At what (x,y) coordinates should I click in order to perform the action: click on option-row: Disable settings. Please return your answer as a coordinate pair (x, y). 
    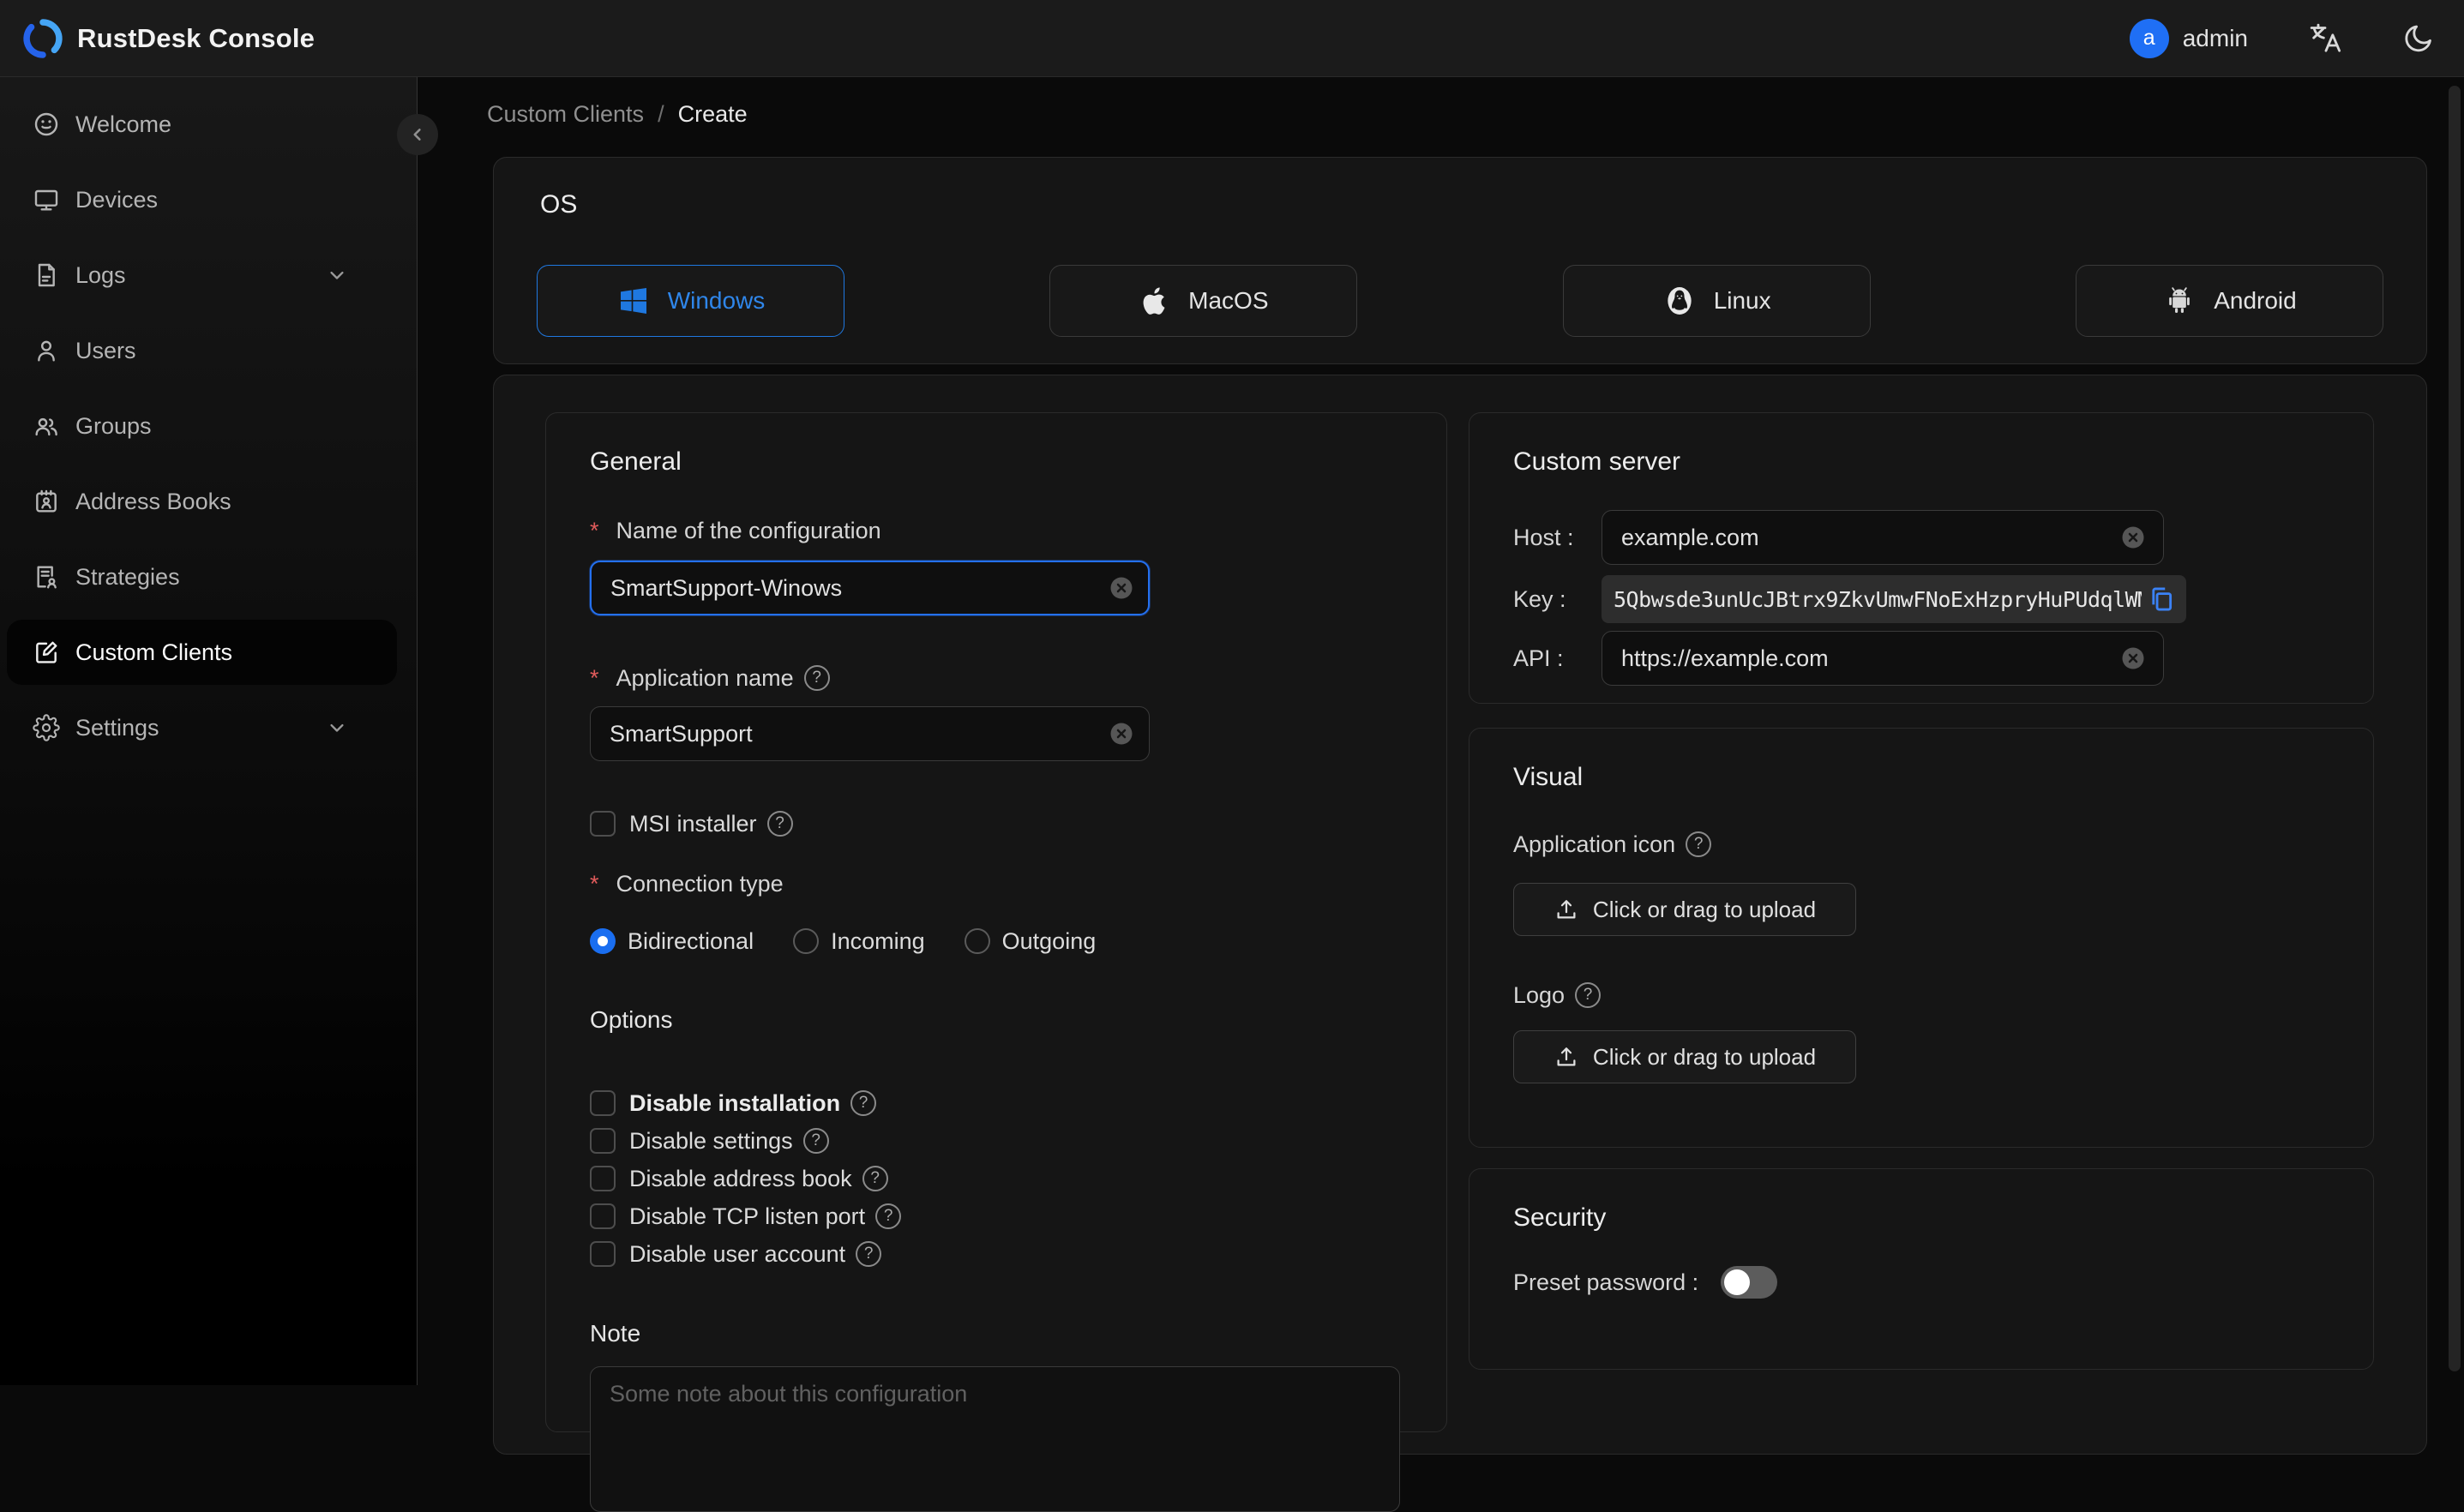
    Looking at the image, I should click on (709, 1140).